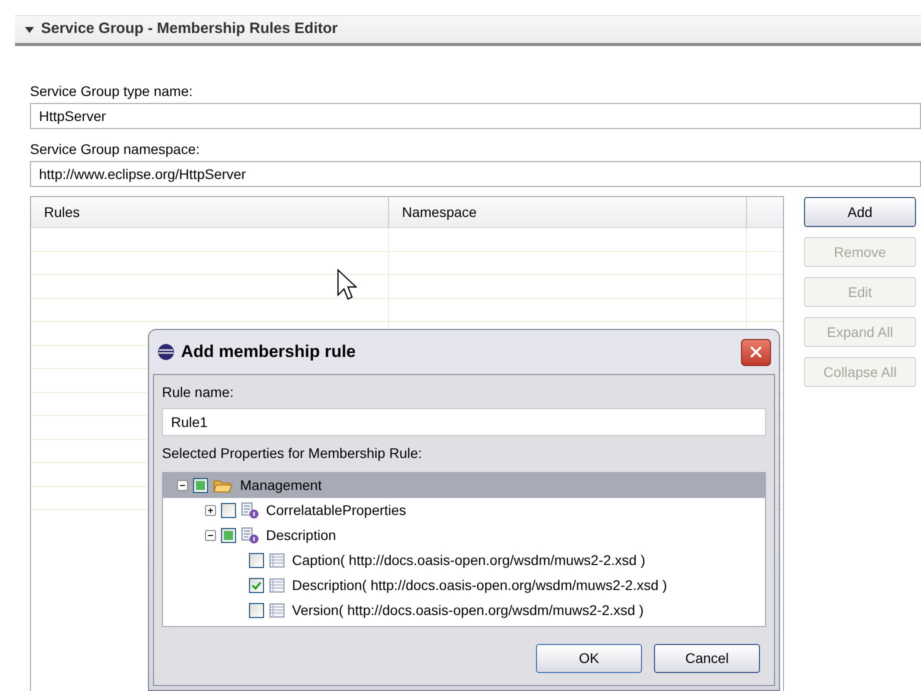 The height and width of the screenshot is (691, 921). I want to click on dialog-button: OK, so click(589, 658).